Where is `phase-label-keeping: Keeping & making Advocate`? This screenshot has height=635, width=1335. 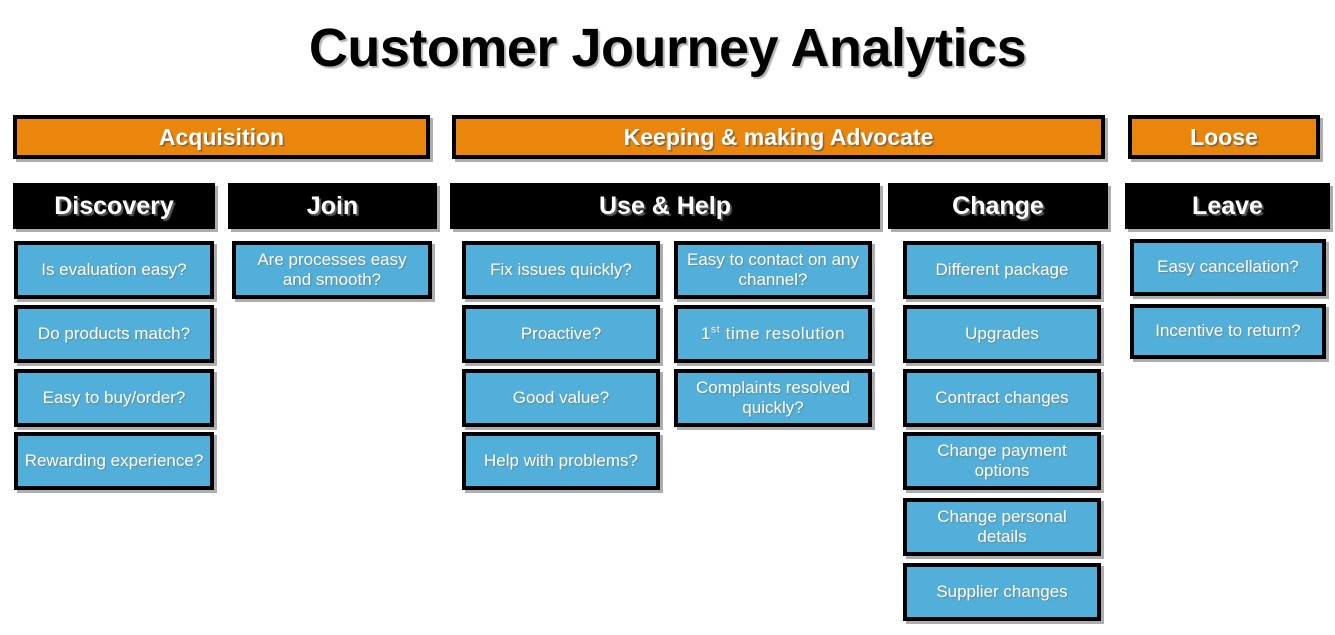 phase-label-keeping: Keeping & making Advocate is located at coordinates (778, 136).